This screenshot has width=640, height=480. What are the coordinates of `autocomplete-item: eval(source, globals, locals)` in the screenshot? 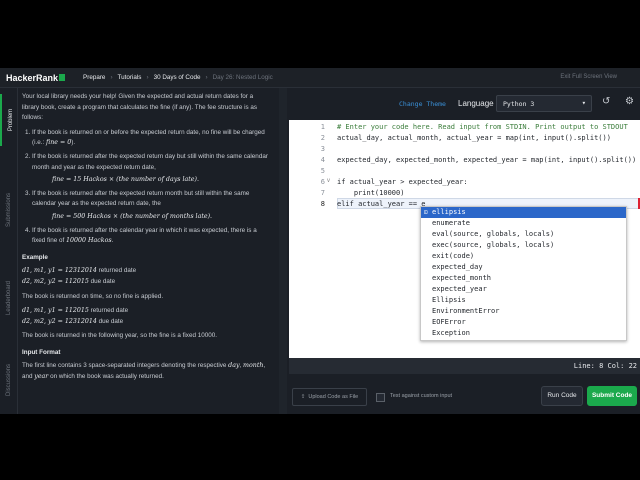 It's located at (523, 234).